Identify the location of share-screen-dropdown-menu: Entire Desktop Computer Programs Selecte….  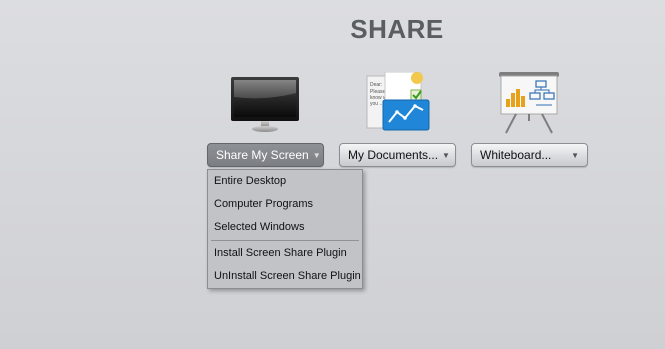
(285, 229).